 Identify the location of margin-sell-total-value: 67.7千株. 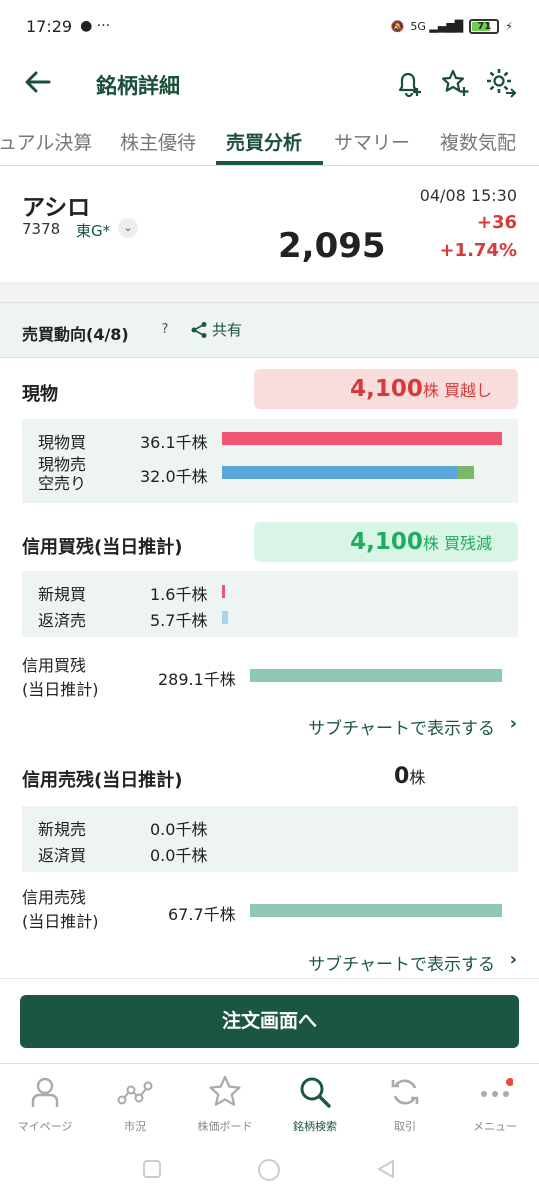
(202, 914).